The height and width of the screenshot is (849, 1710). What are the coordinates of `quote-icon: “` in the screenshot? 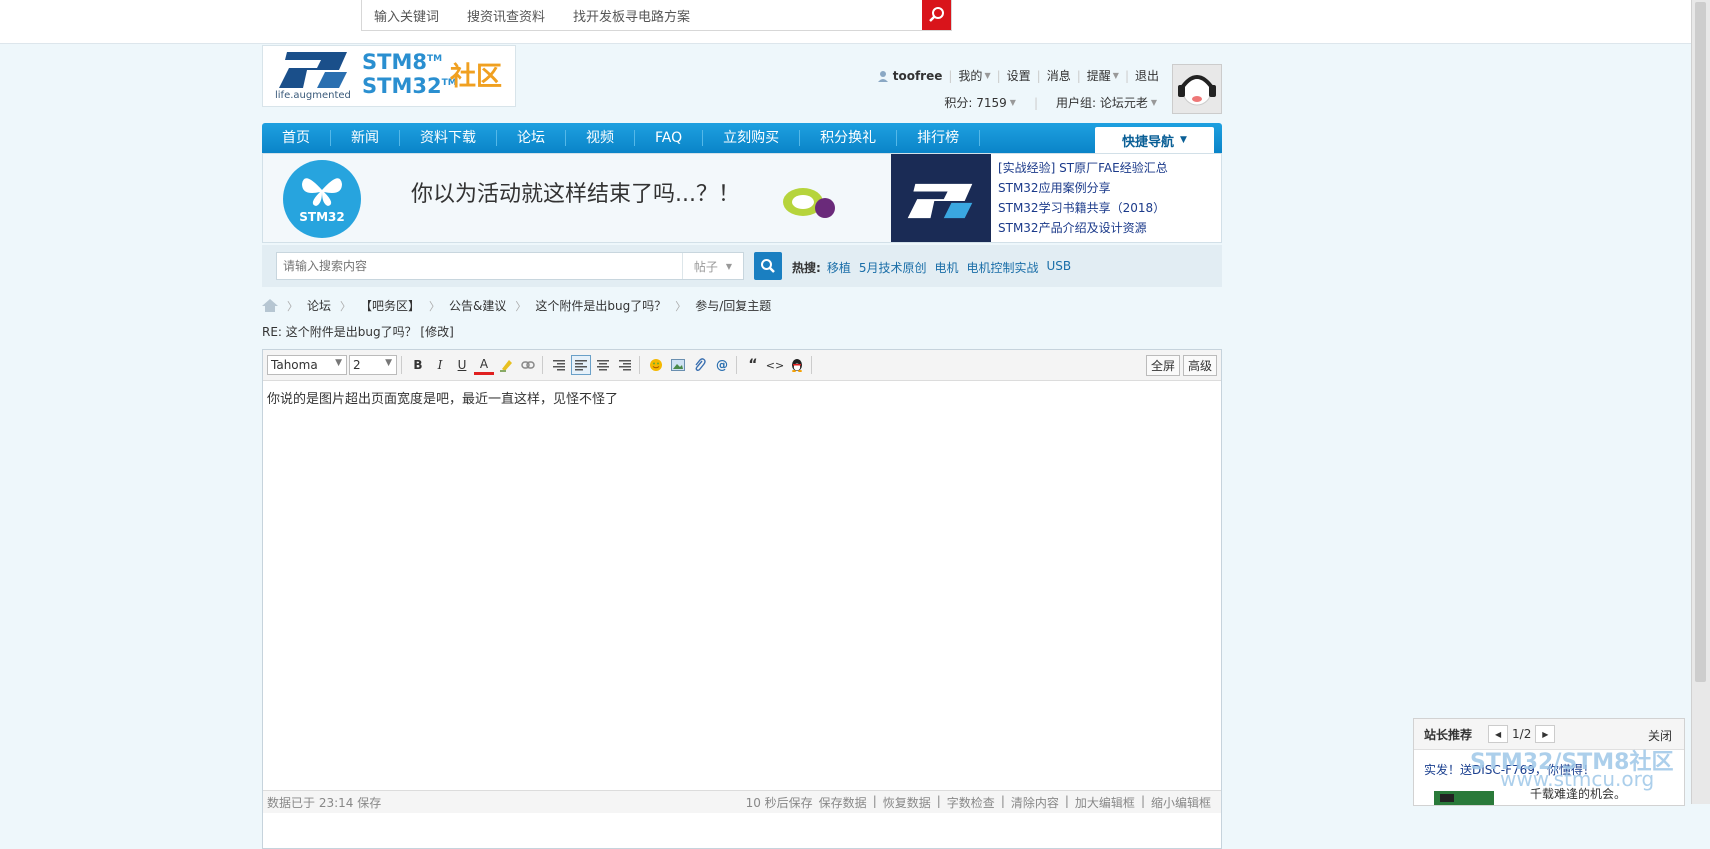 It's located at (753, 365).